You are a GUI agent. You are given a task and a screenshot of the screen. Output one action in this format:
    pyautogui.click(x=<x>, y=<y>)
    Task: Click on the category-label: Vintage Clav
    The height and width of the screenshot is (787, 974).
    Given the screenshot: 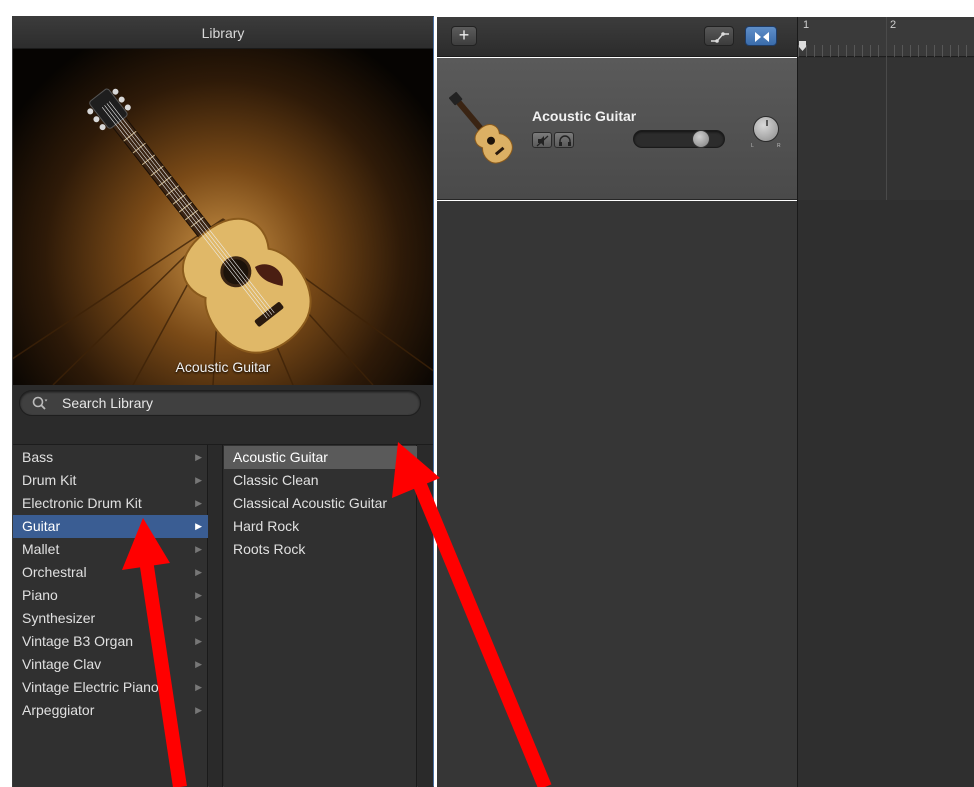 What is the action you would take?
    pyautogui.click(x=62, y=664)
    